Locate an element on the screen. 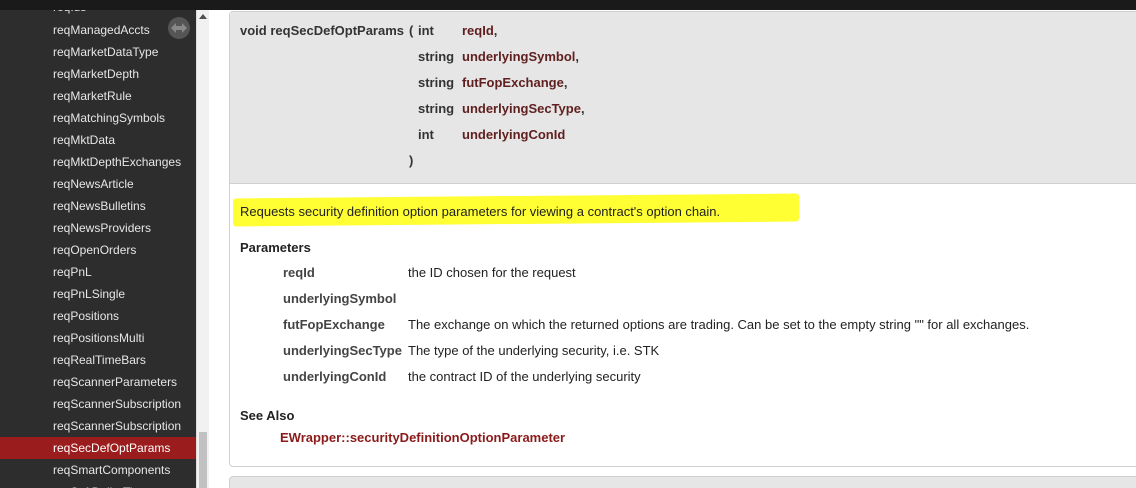  function-return-and-name: void reqSecDefOptParams is located at coordinates (322, 30).